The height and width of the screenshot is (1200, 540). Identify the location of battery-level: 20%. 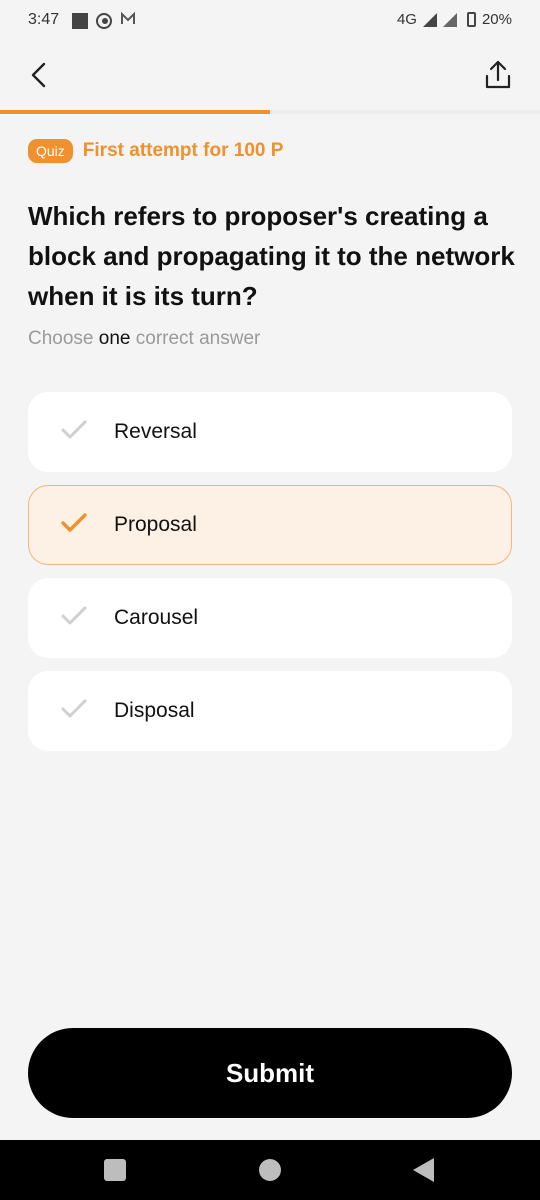
(496, 19).